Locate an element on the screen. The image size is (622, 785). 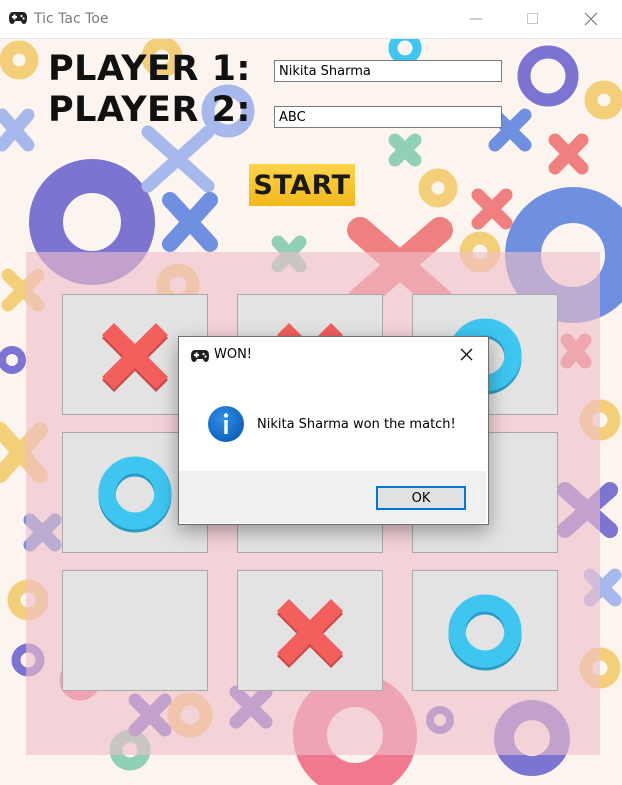
close-window-button is located at coordinates (592, 19).